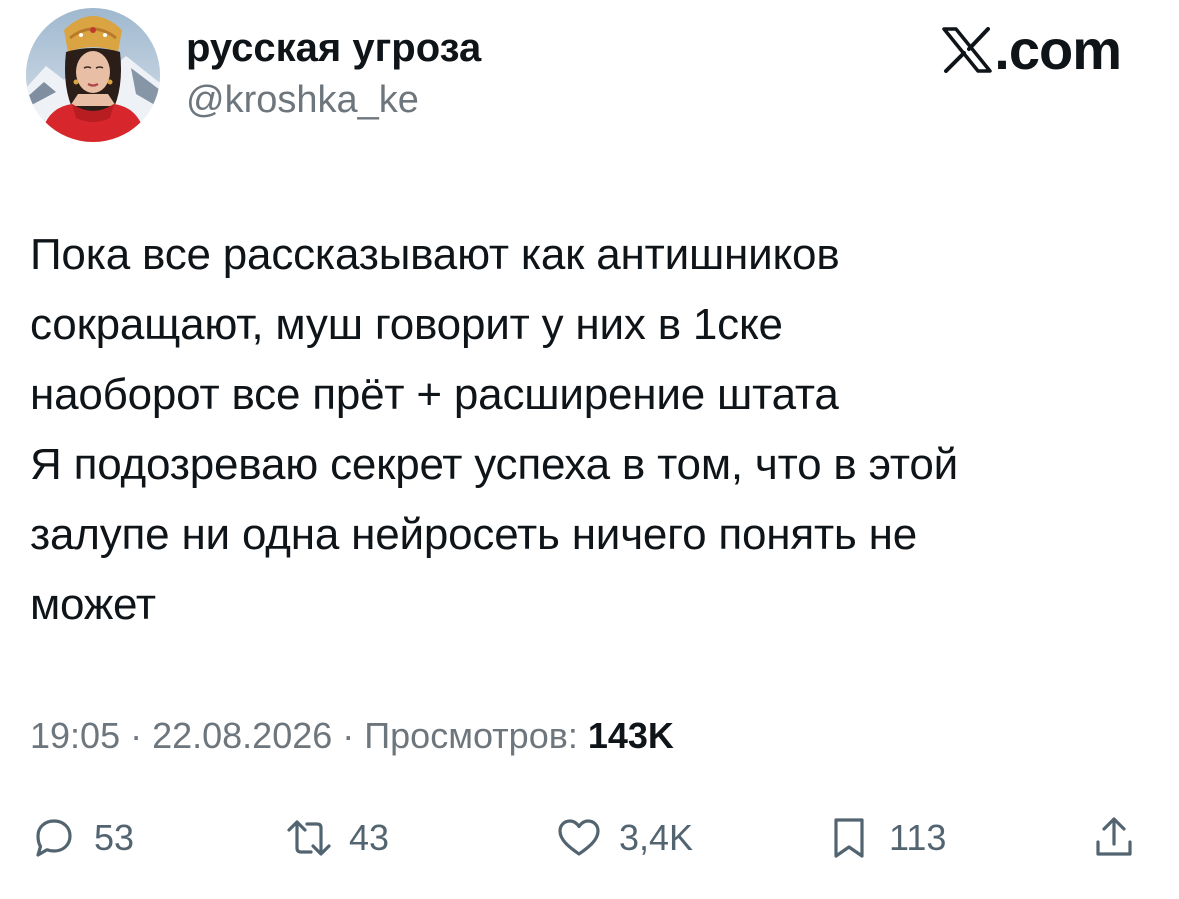  Describe the element at coordinates (885, 838) in the screenshot. I see `bookmark-button: 113` at that location.